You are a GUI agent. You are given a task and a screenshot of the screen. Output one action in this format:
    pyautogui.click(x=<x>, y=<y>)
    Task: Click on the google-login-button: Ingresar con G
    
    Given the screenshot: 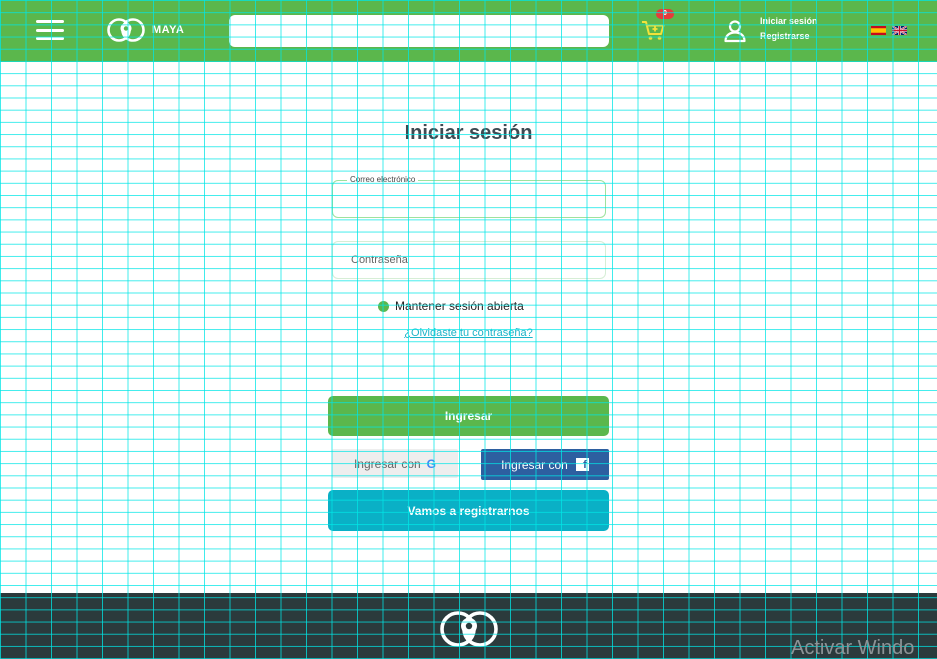 What is the action you would take?
    pyautogui.click(x=395, y=463)
    